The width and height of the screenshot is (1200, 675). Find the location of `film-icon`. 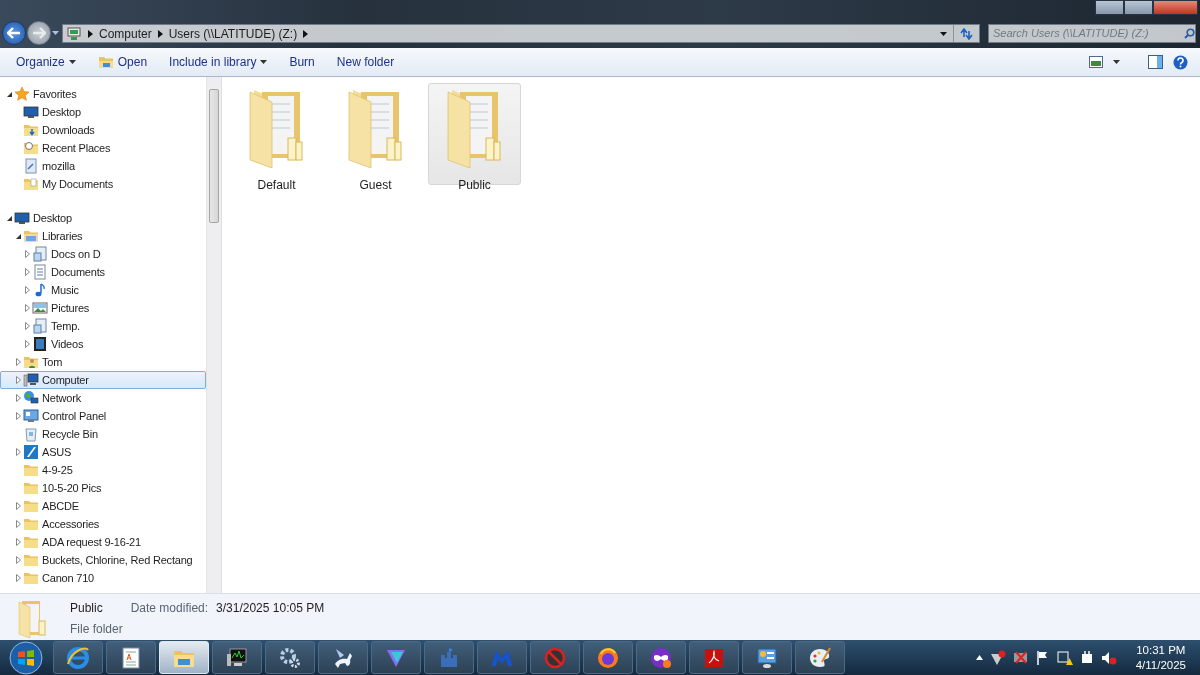

film-icon is located at coordinates (40, 344).